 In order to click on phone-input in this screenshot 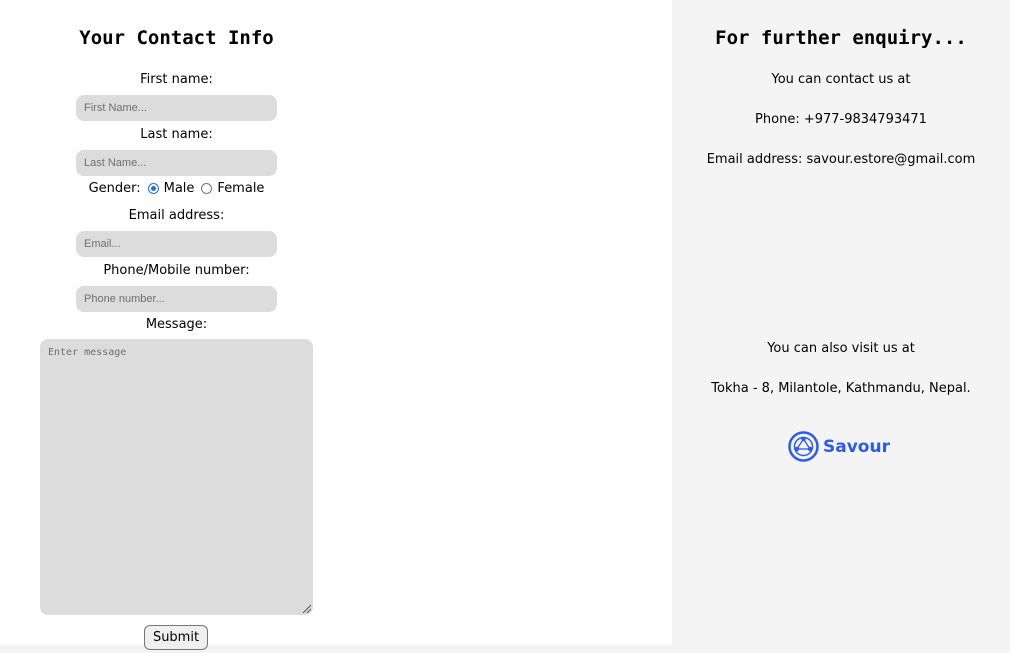, I will do `click(176, 299)`.